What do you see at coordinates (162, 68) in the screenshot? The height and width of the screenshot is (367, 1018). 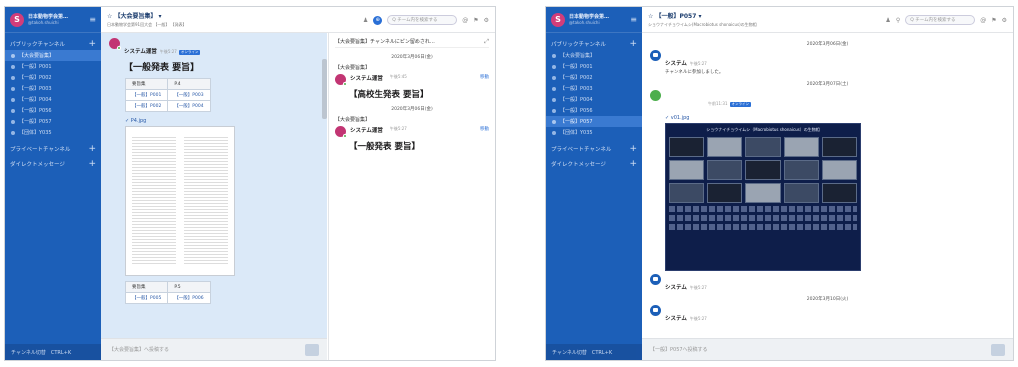 I see `message-title: 【一般発表 要旨】` at bounding box center [162, 68].